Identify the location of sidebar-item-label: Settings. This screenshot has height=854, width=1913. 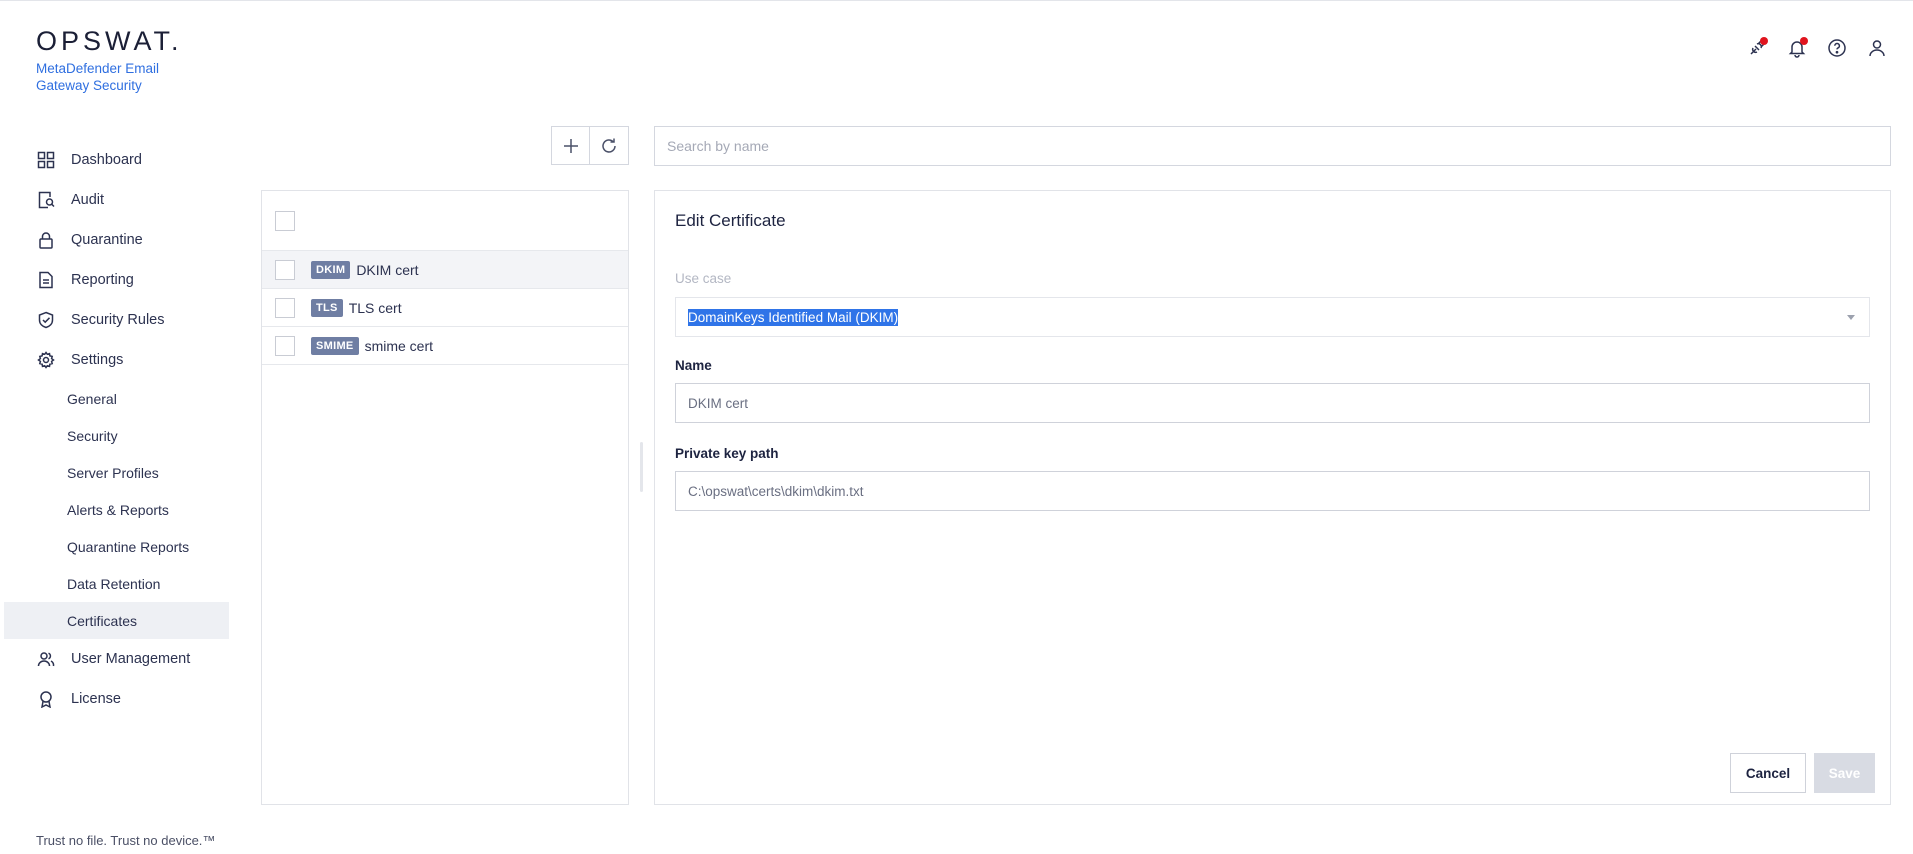
(97, 360).